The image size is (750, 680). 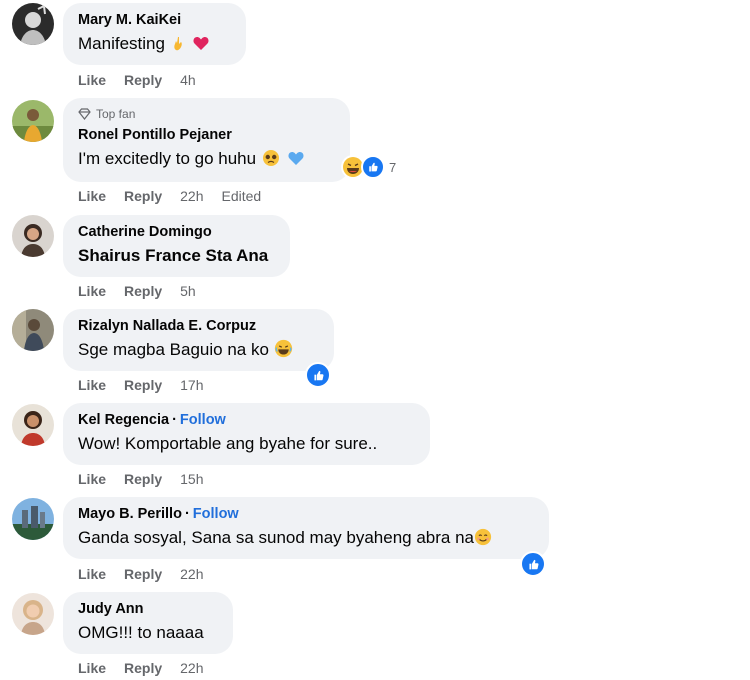 What do you see at coordinates (393, 167) in the screenshot?
I see `reaction-count: 7` at bounding box center [393, 167].